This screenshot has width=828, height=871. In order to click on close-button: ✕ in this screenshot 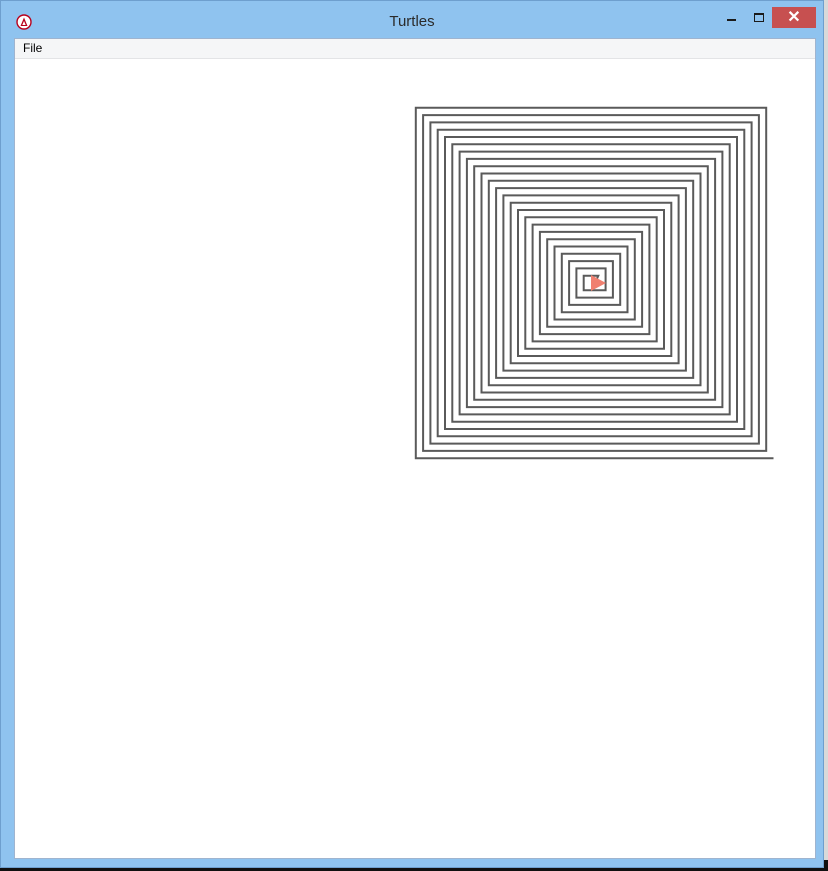, I will do `click(794, 17)`.